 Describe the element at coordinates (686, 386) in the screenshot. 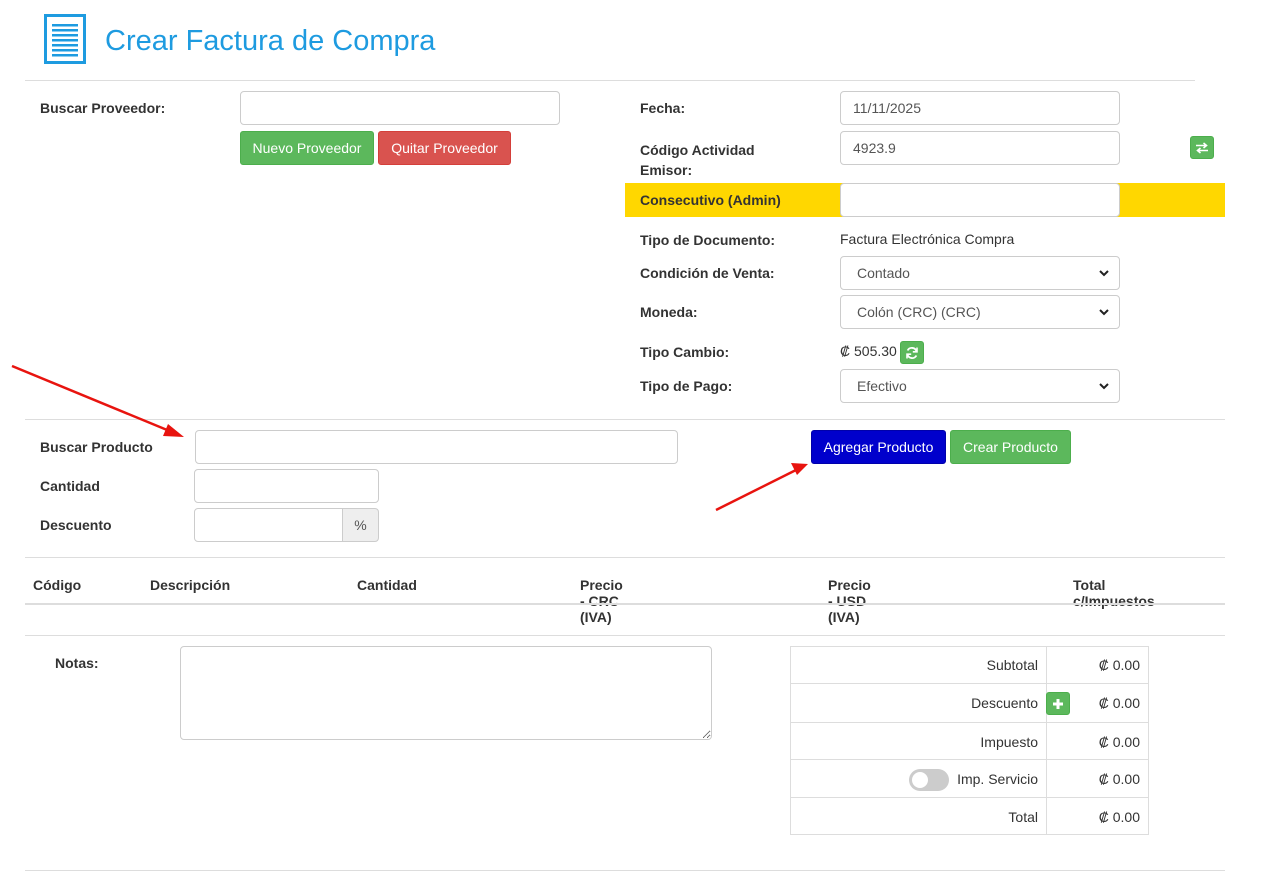

I see `tipo-pago-label: Tipo de Pago:` at that location.